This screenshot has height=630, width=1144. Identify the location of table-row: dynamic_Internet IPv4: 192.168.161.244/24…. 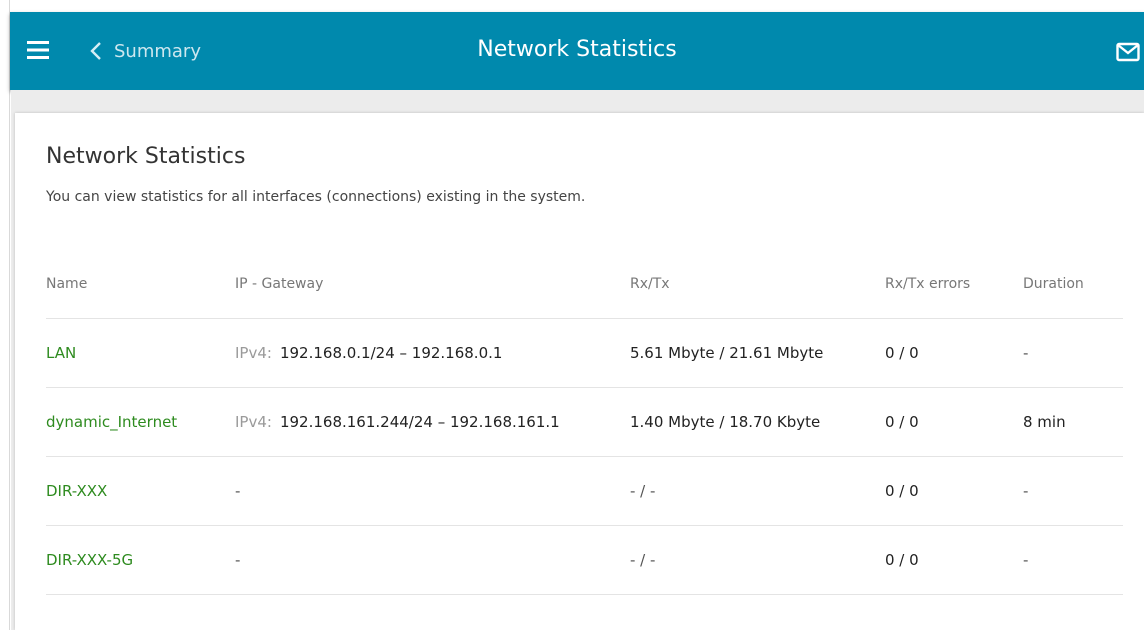
(584, 422).